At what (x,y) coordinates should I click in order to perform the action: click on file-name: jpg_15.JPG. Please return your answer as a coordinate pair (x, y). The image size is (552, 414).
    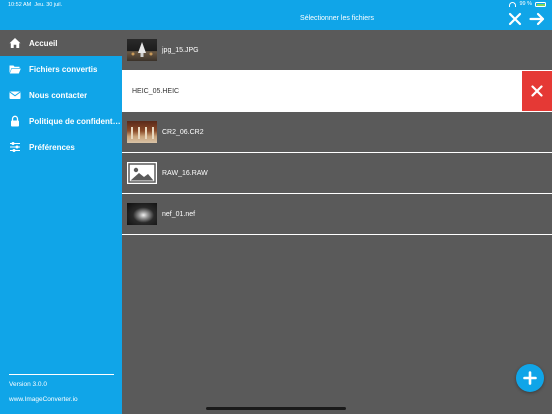
    Looking at the image, I should click on (180, 50).